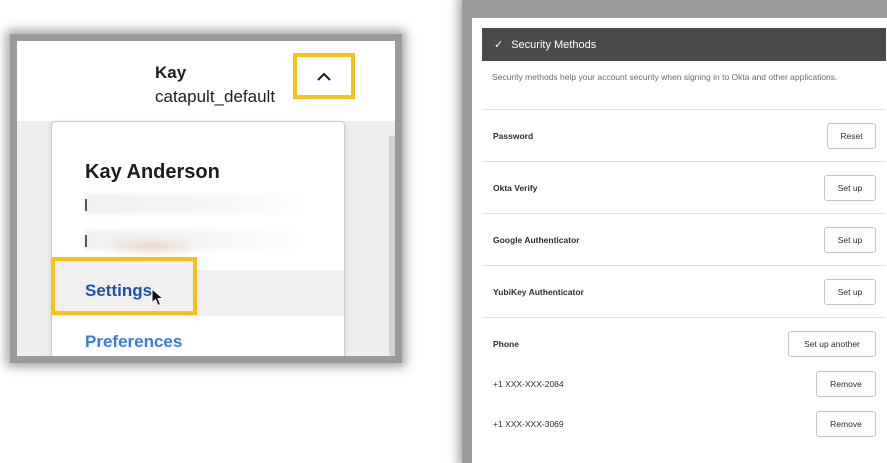 The image size is (887, 463). Describe the element at coordinates (684, 44) in the screenshot. I see `security-methods-header: ✓ Security Methods` at that location.